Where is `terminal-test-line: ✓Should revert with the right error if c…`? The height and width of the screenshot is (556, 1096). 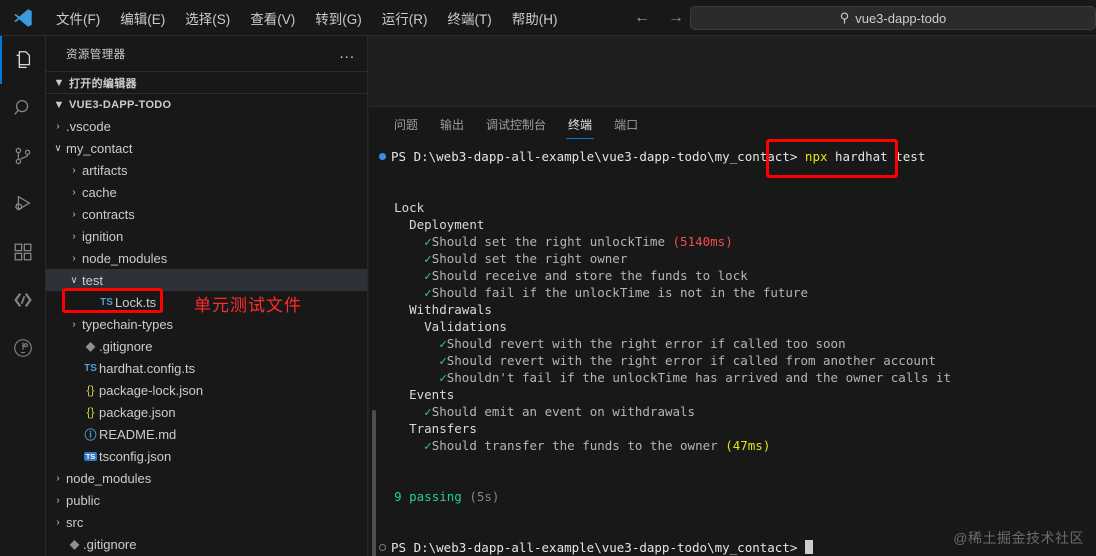
terminal-test-line: ✓Should revert with the right error if c… is located at coordinates (732, 343).